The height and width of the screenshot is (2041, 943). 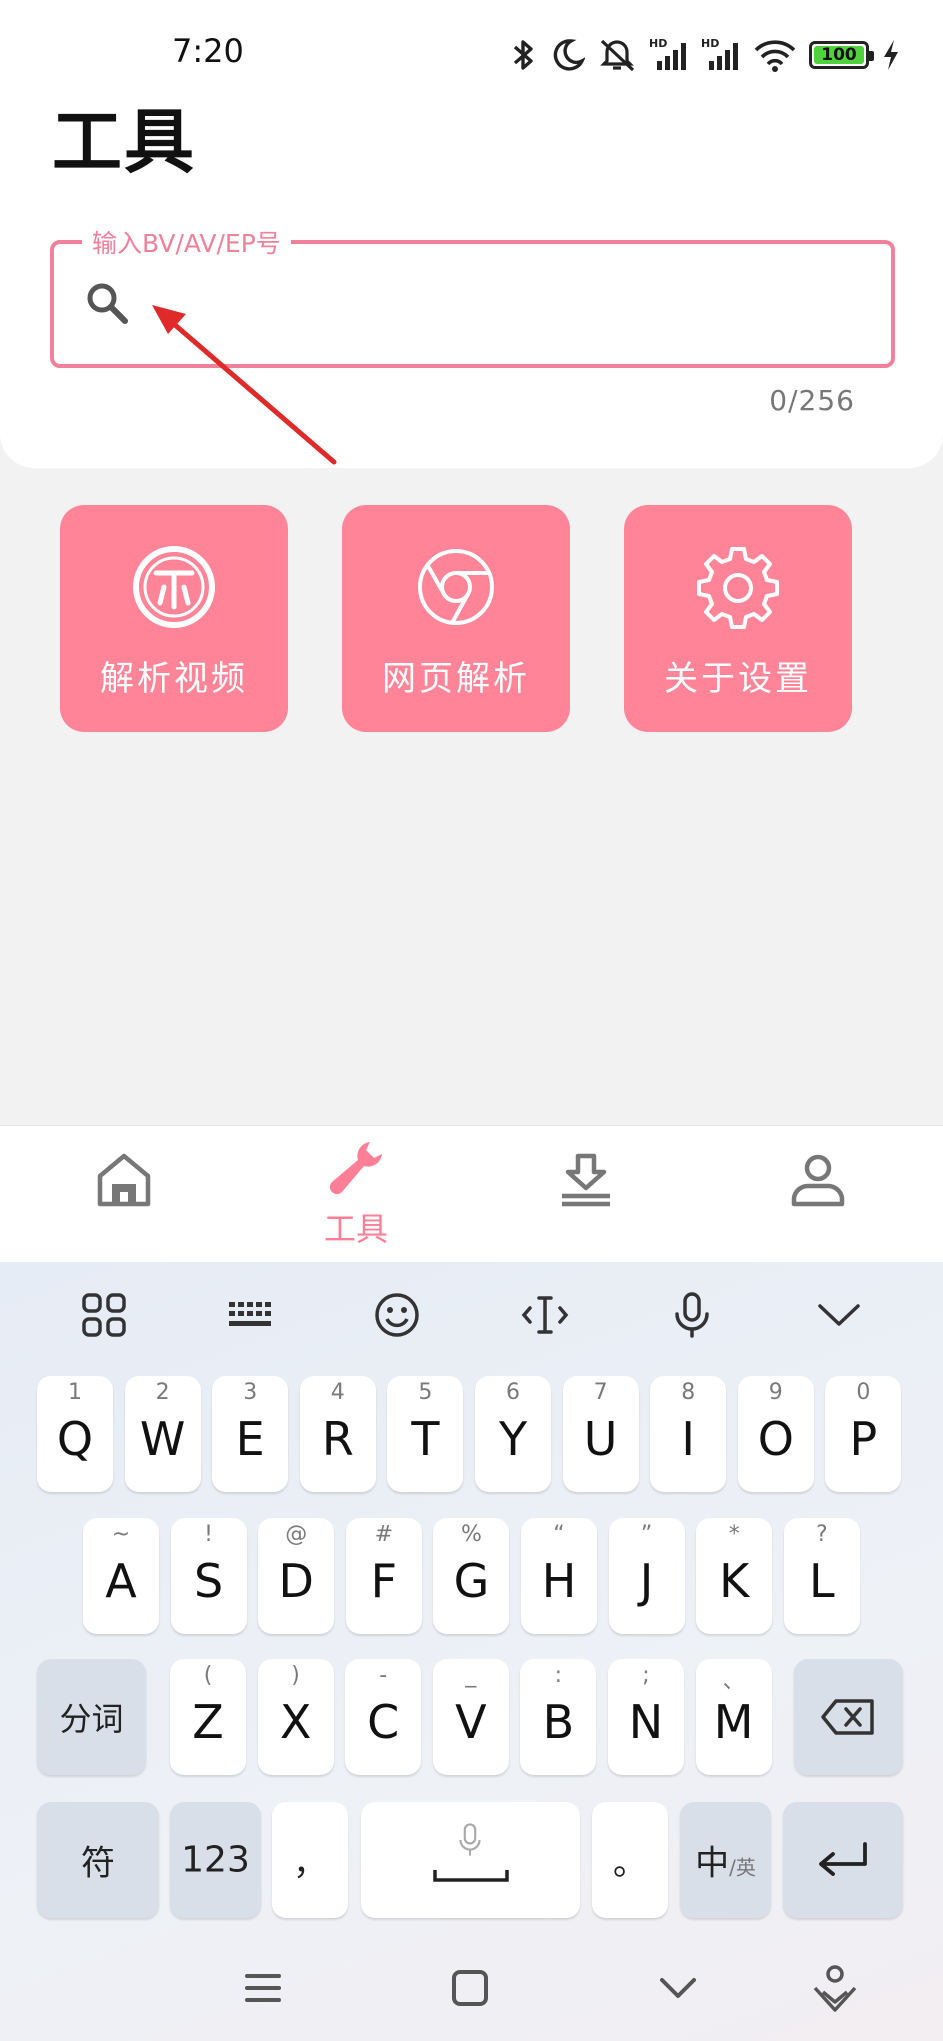 I want to click on key-d: @ D, so click(x=296, y=1576).